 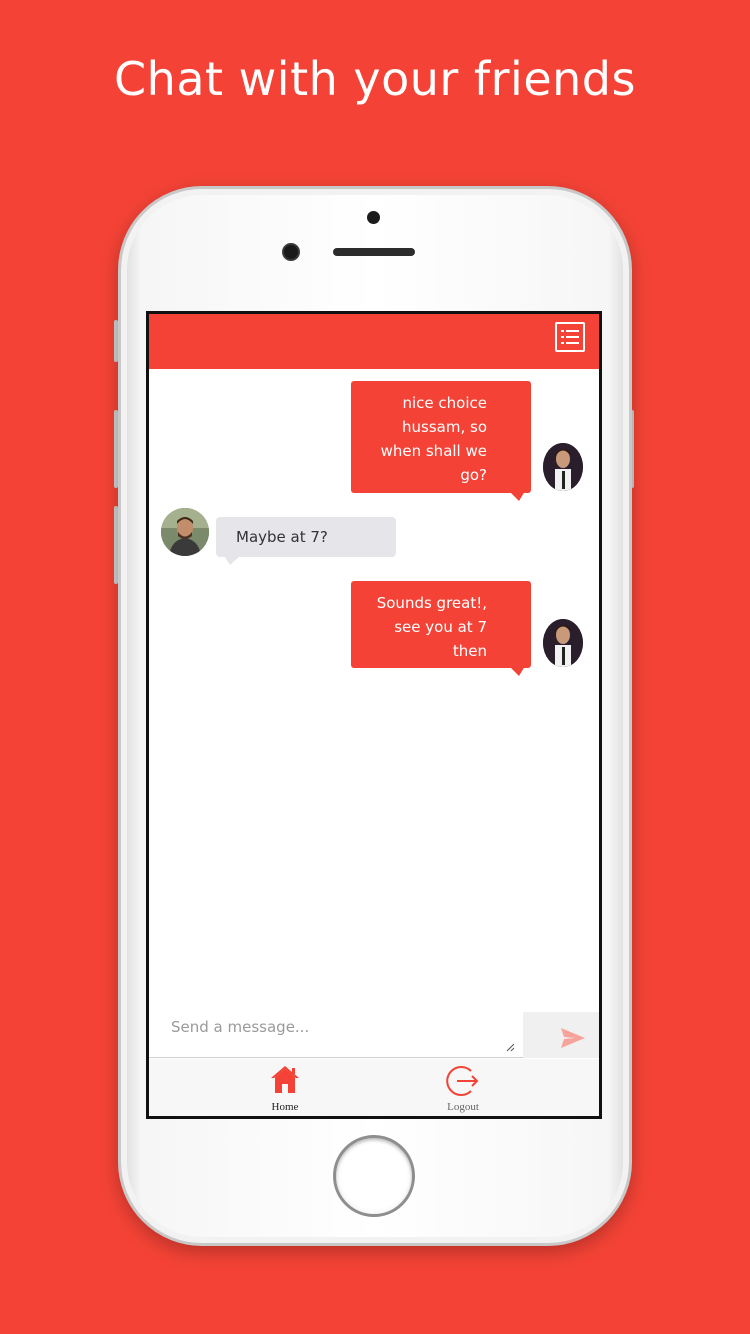 What do you see at coordinates (374, 252) in the screenshot?
I see `earpiece-speaker` at bounding box center [374, 252].